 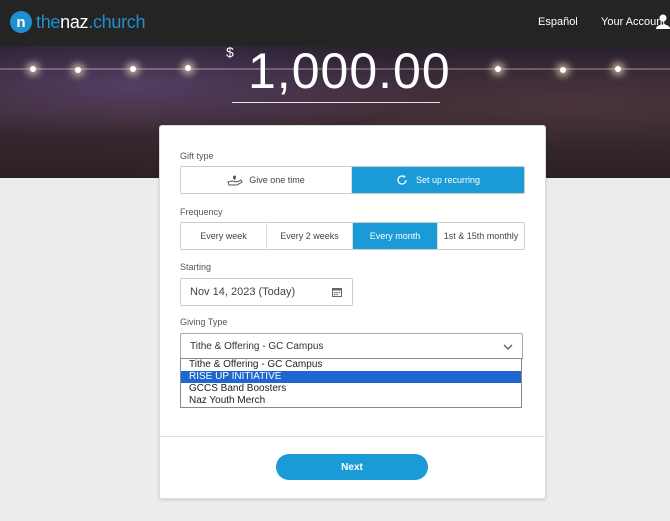 What do you see at coordinates (21, 22) in the screenshot?
I see `logo-mark-icon: n` at bounding box center [21, 22].